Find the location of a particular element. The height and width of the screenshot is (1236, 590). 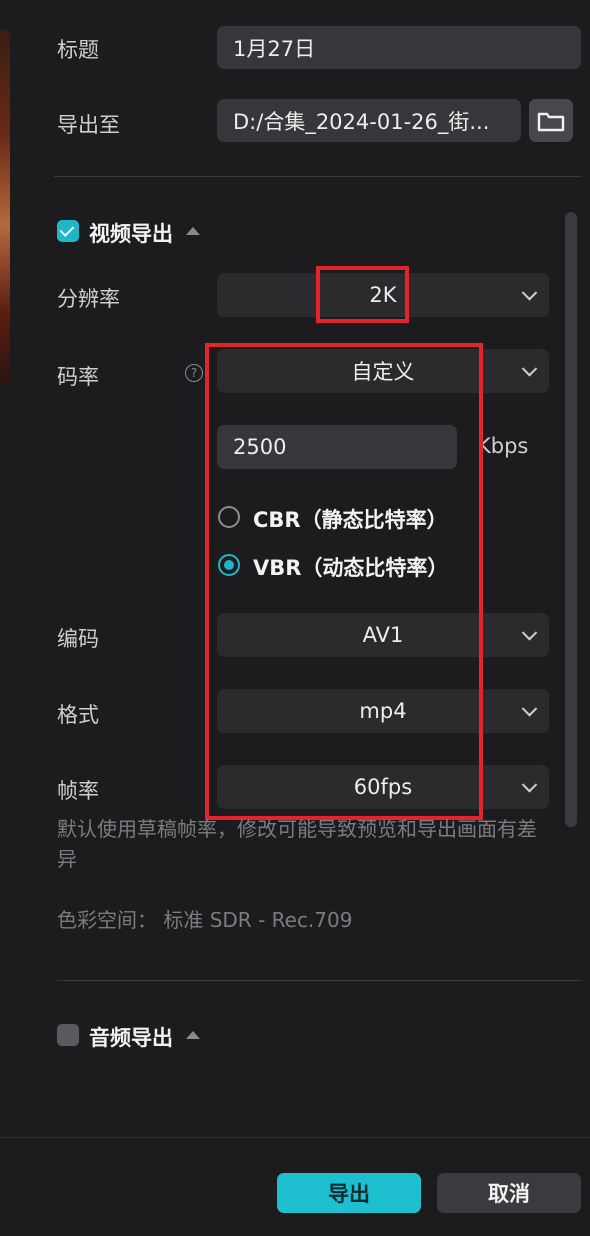

export-path-label: 导出至 is located at coordinates (88, 125).